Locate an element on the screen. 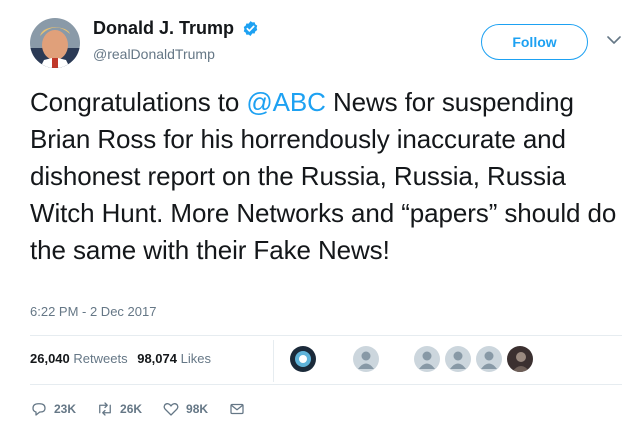 The image size is (640, 424). divider-bottom is located at coordinates (326, 384).